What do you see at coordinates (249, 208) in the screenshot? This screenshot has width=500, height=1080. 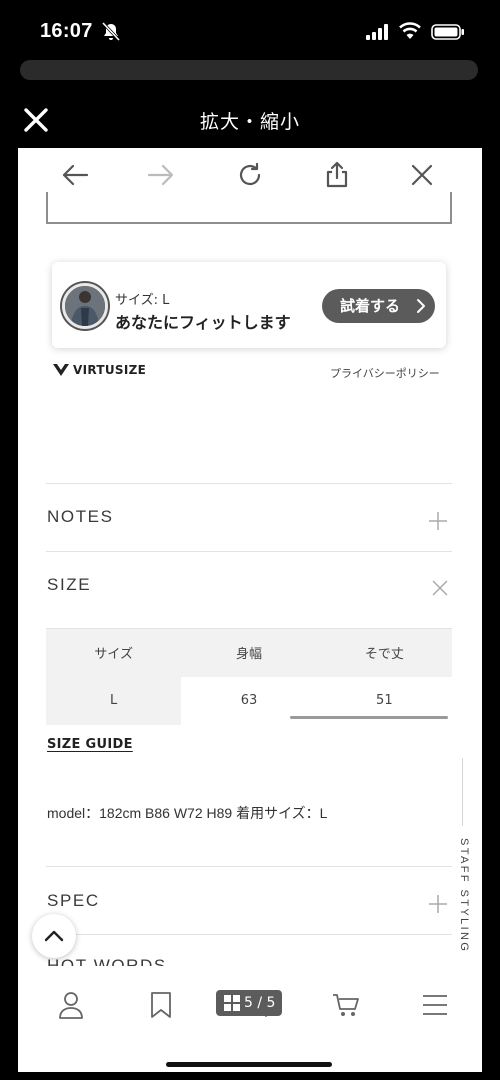 I see `size-select-box` at bounding box center [249, 208].